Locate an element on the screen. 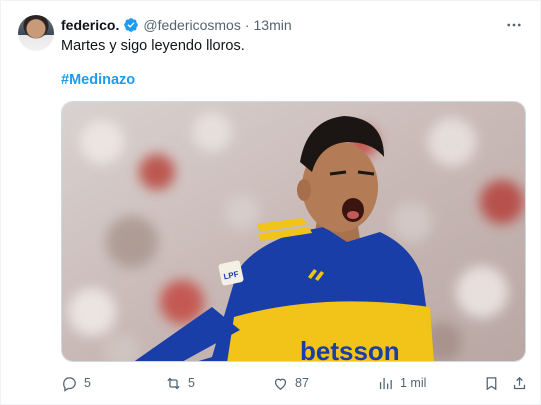  tweet-header: federico. @federicosmos · 13min is located at coordinates (176, 25).